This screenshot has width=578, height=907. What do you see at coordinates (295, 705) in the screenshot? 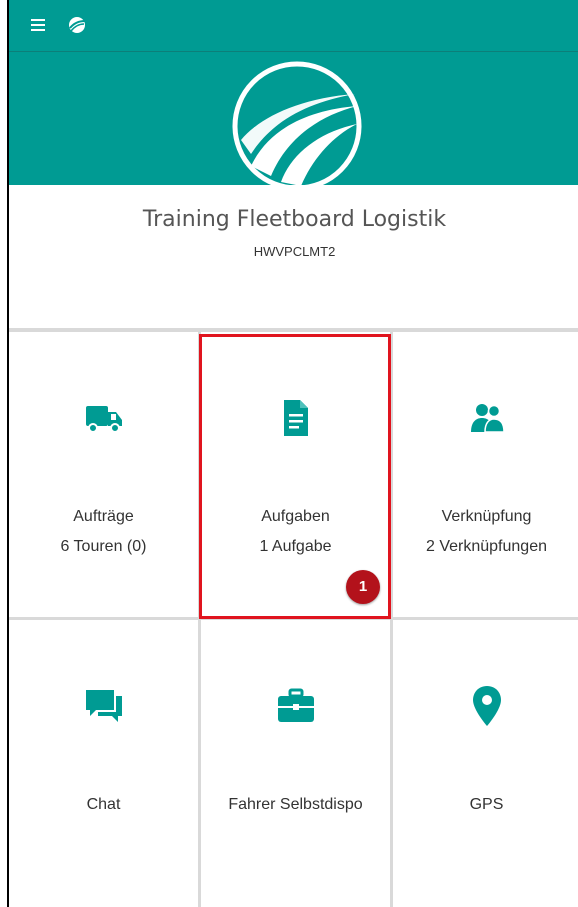
I see `briefcase-icon` at bounding box center [295, 705].